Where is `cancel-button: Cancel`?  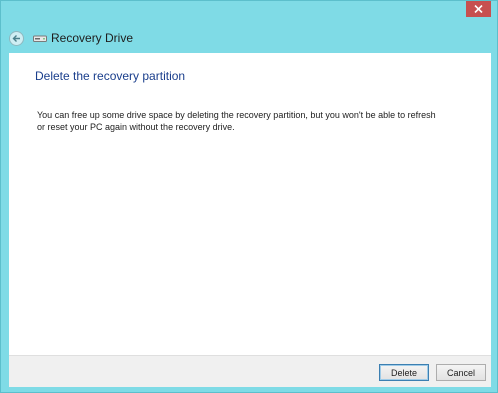
cancel-button: Cancel is located at coordinates (461, 372).